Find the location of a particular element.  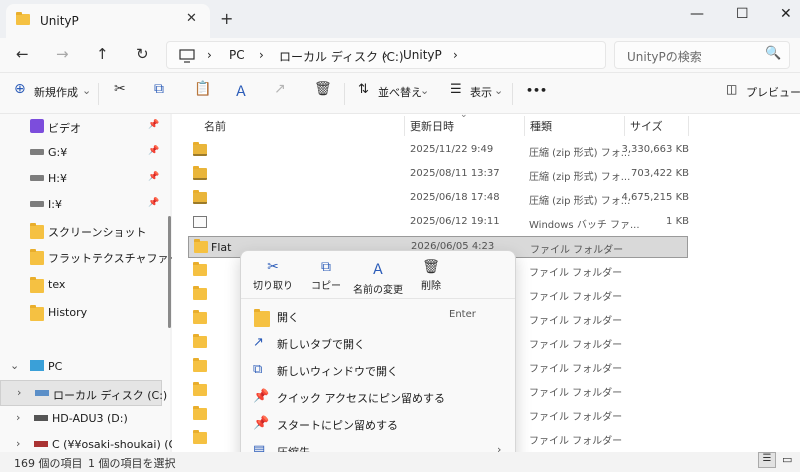

open-window-icon: ⧉ is located at coordinates (258, 369).